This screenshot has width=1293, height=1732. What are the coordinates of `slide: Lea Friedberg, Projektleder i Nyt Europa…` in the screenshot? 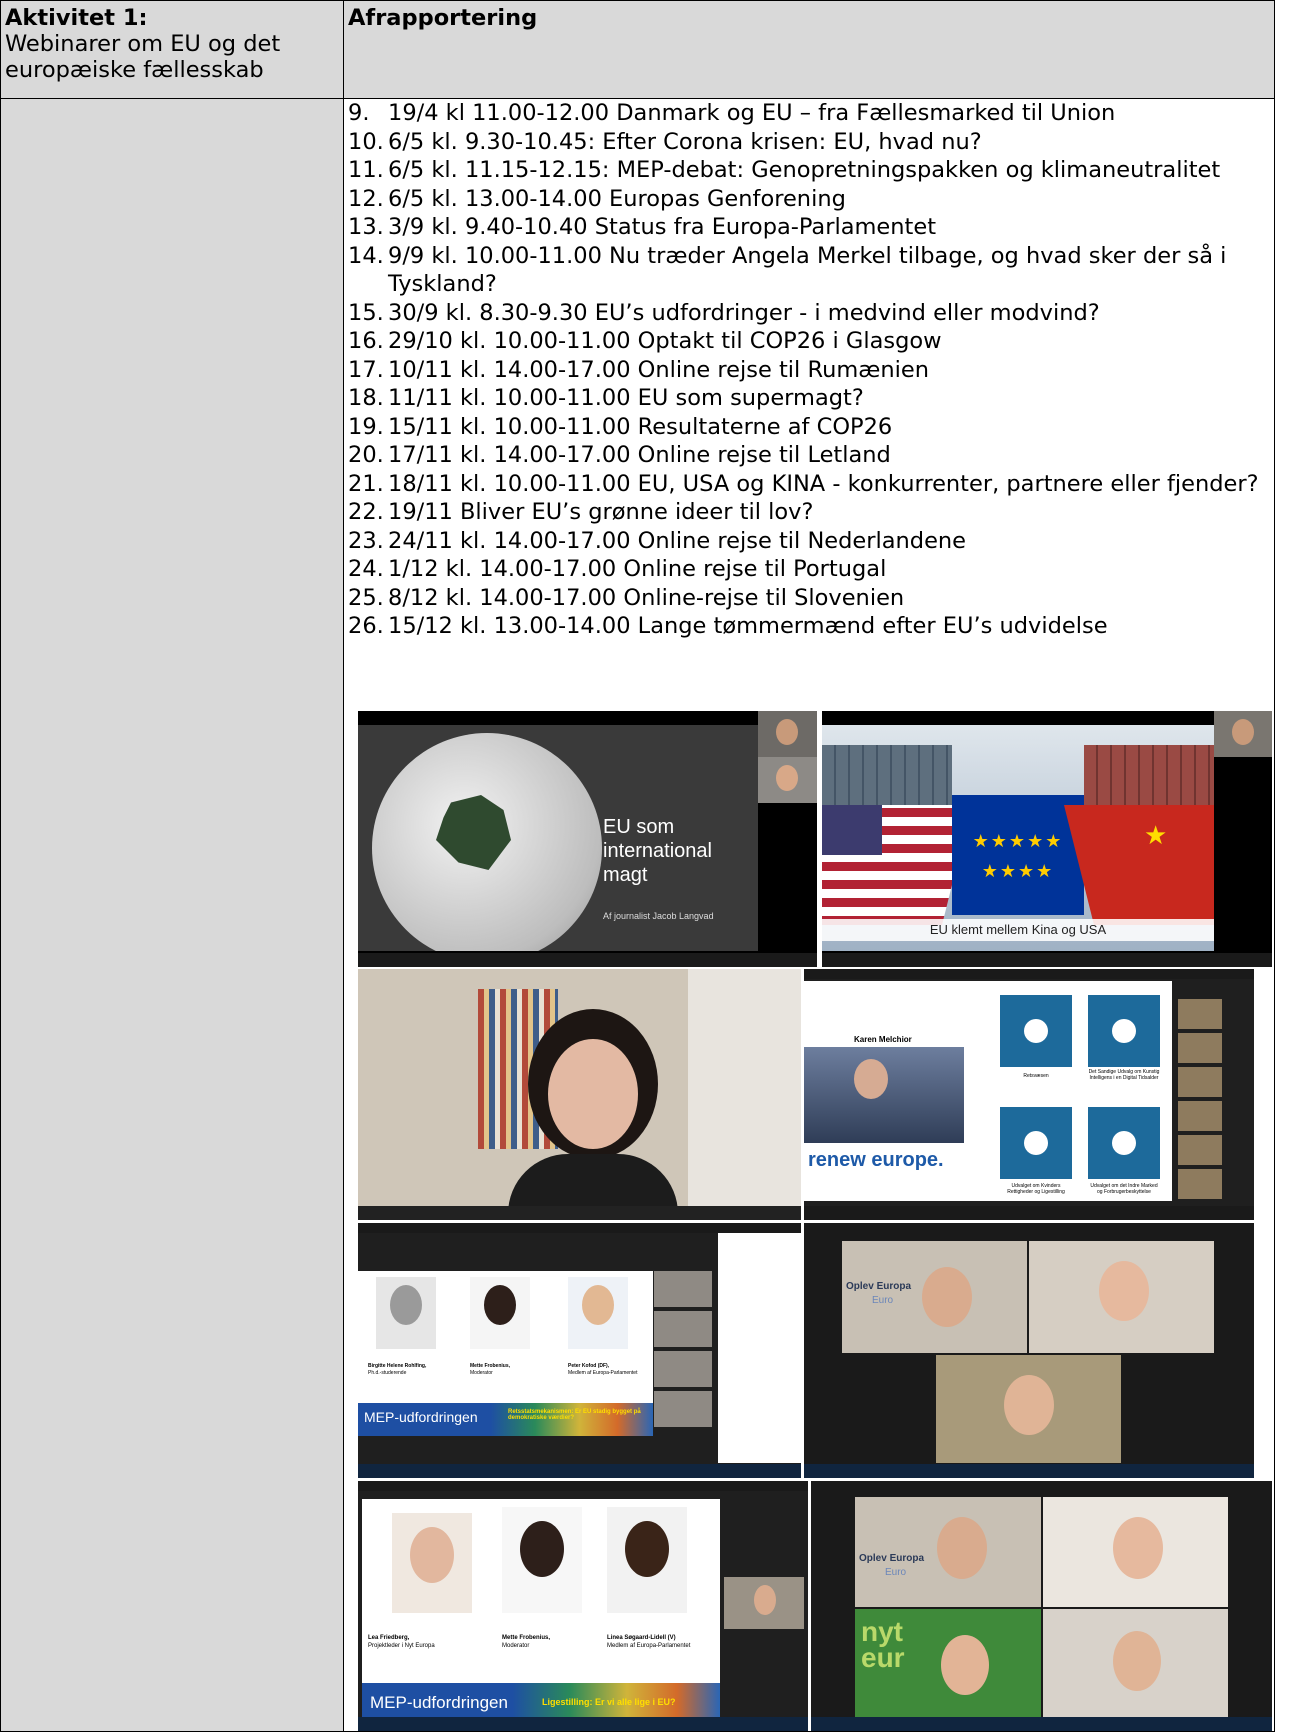 It's located at (541, 1612).